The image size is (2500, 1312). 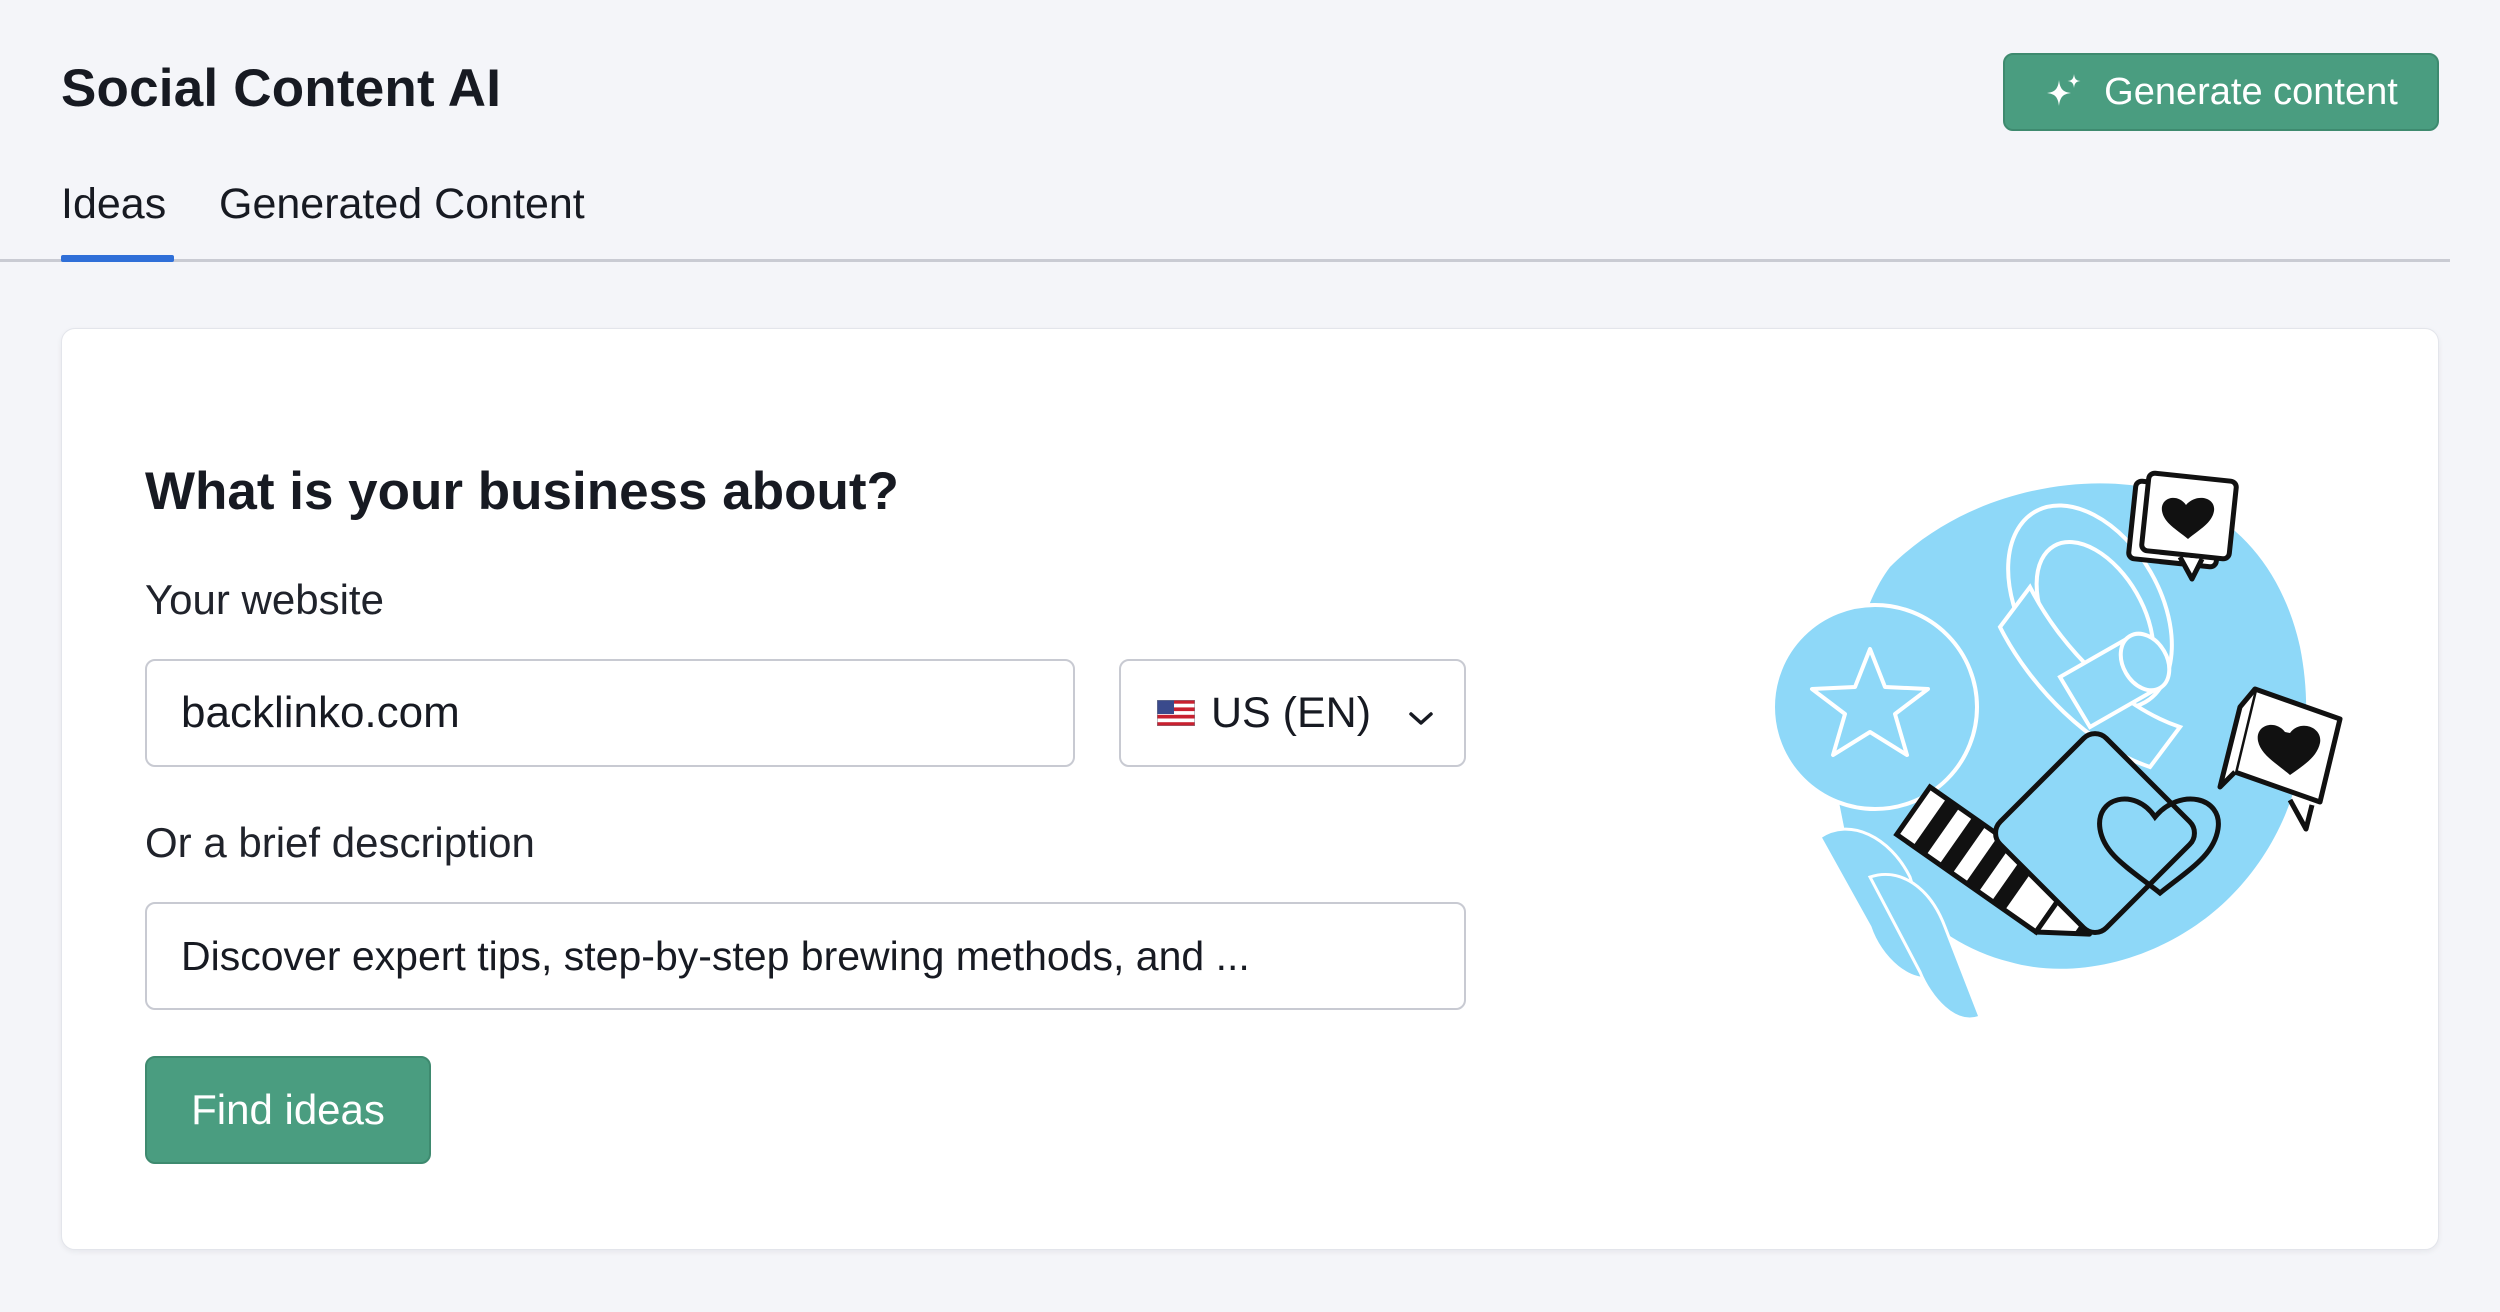 What do you see at coordinates (1225, 260) in the screenshot?
I see `tab-divider` at bounding box center [1225, 260].